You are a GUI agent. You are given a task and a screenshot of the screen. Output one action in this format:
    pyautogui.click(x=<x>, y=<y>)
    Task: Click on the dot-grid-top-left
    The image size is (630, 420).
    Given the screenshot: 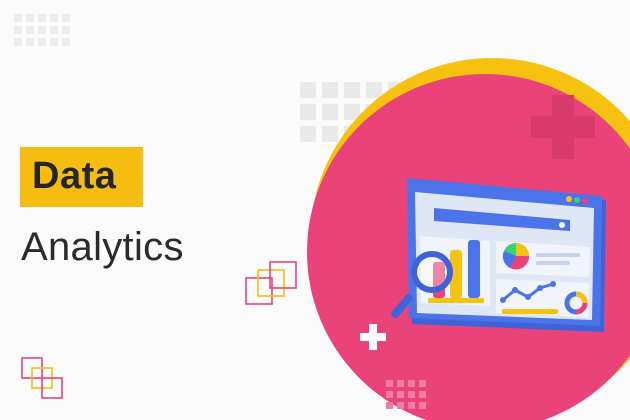 What is the action you would take?
    pyautogui.click(x=42, y=30)
    